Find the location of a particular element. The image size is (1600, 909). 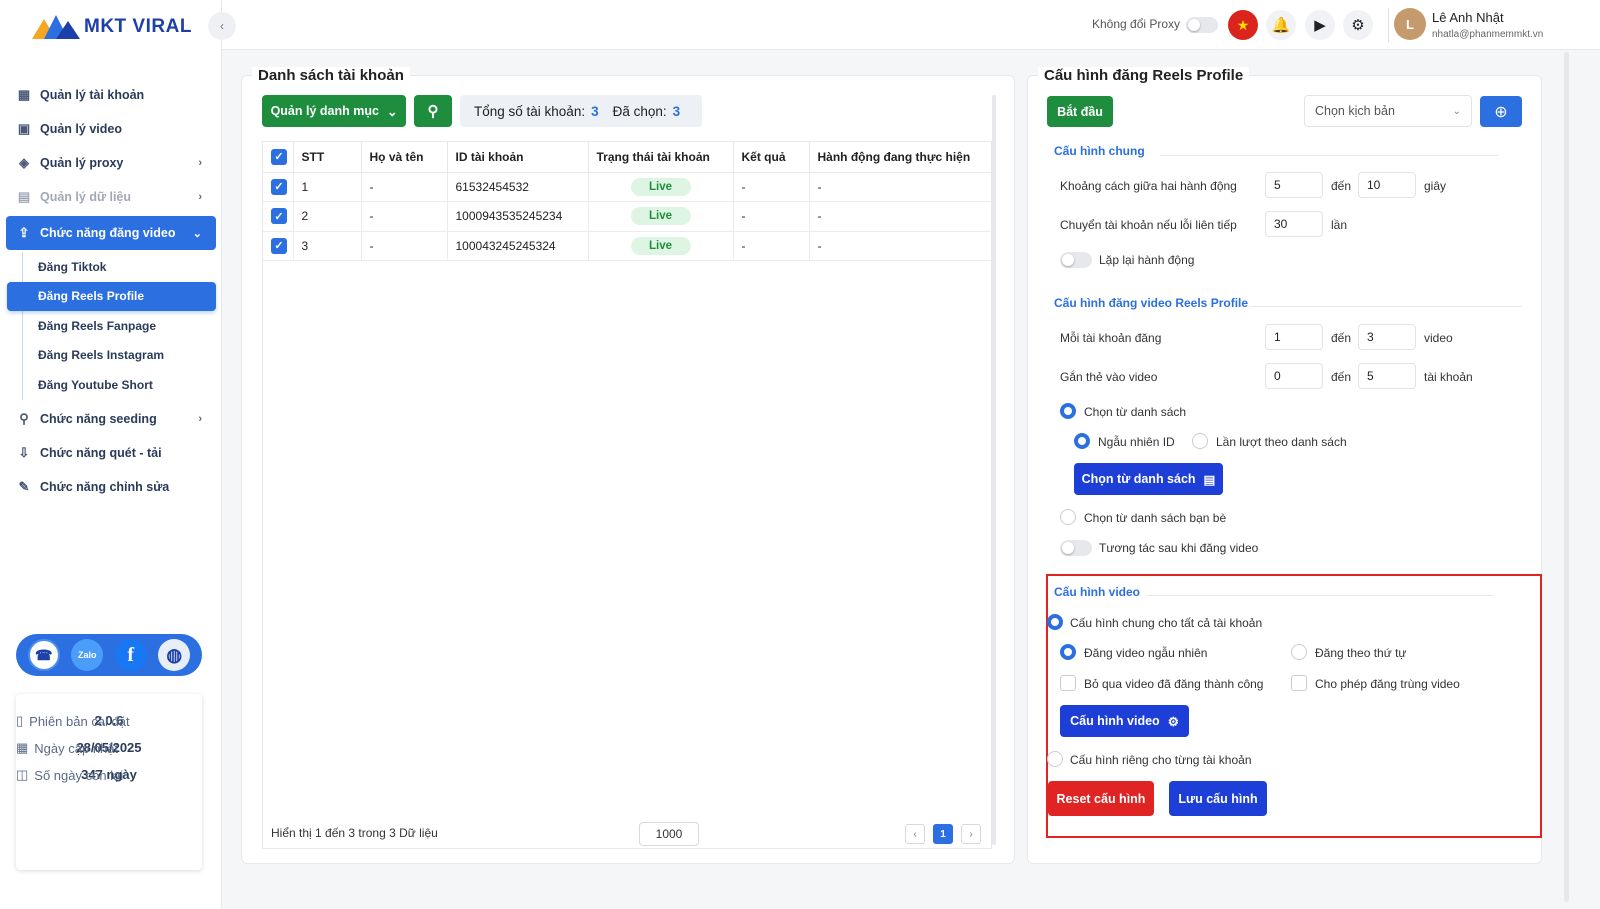

start-button: Bắt đầu is located at coordinates (1080, 111).